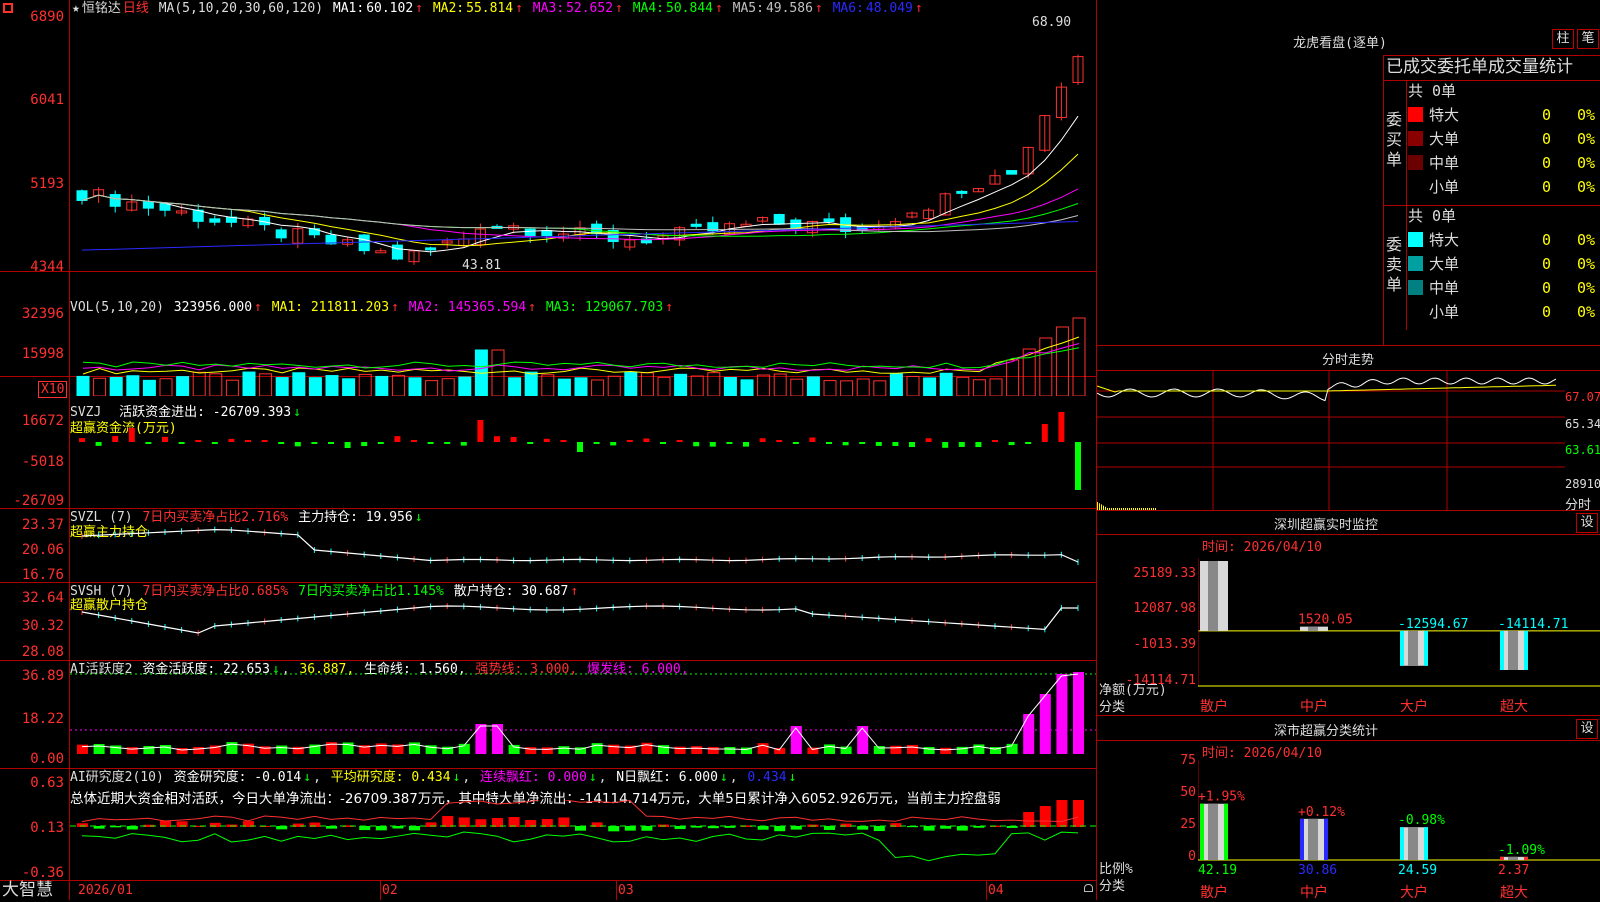 This screenshot has width=1600, height=902. I want to click on volume-chart, so click(583, 356).